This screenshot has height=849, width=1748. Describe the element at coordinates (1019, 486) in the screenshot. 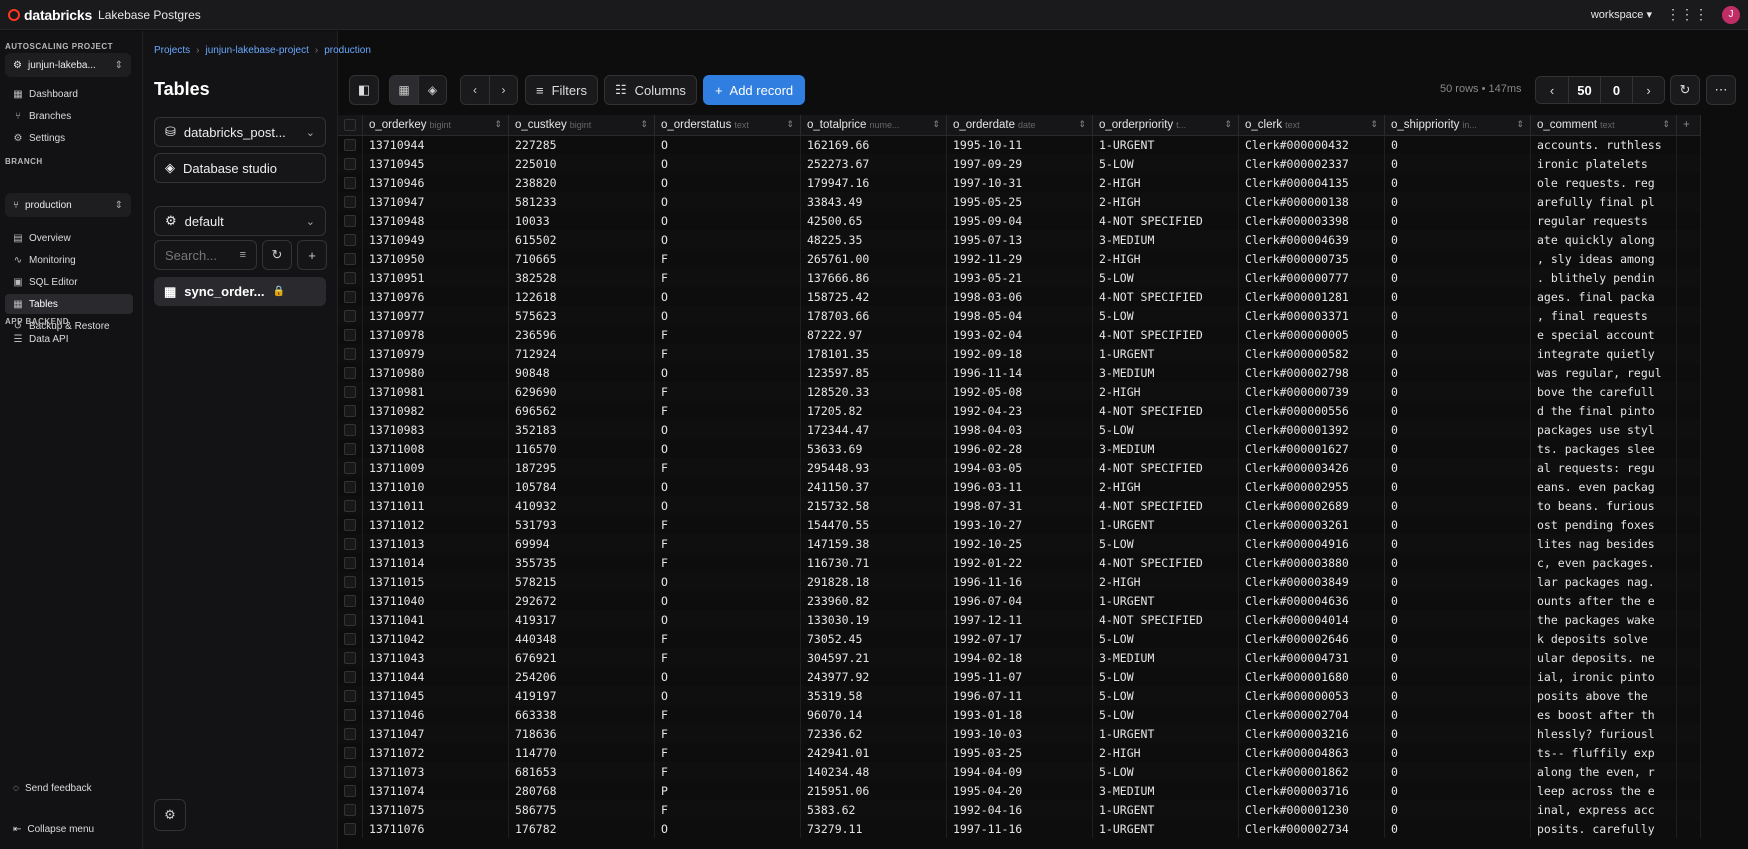

I see `cell-o-orderdate: 1996-03-11` at that location.